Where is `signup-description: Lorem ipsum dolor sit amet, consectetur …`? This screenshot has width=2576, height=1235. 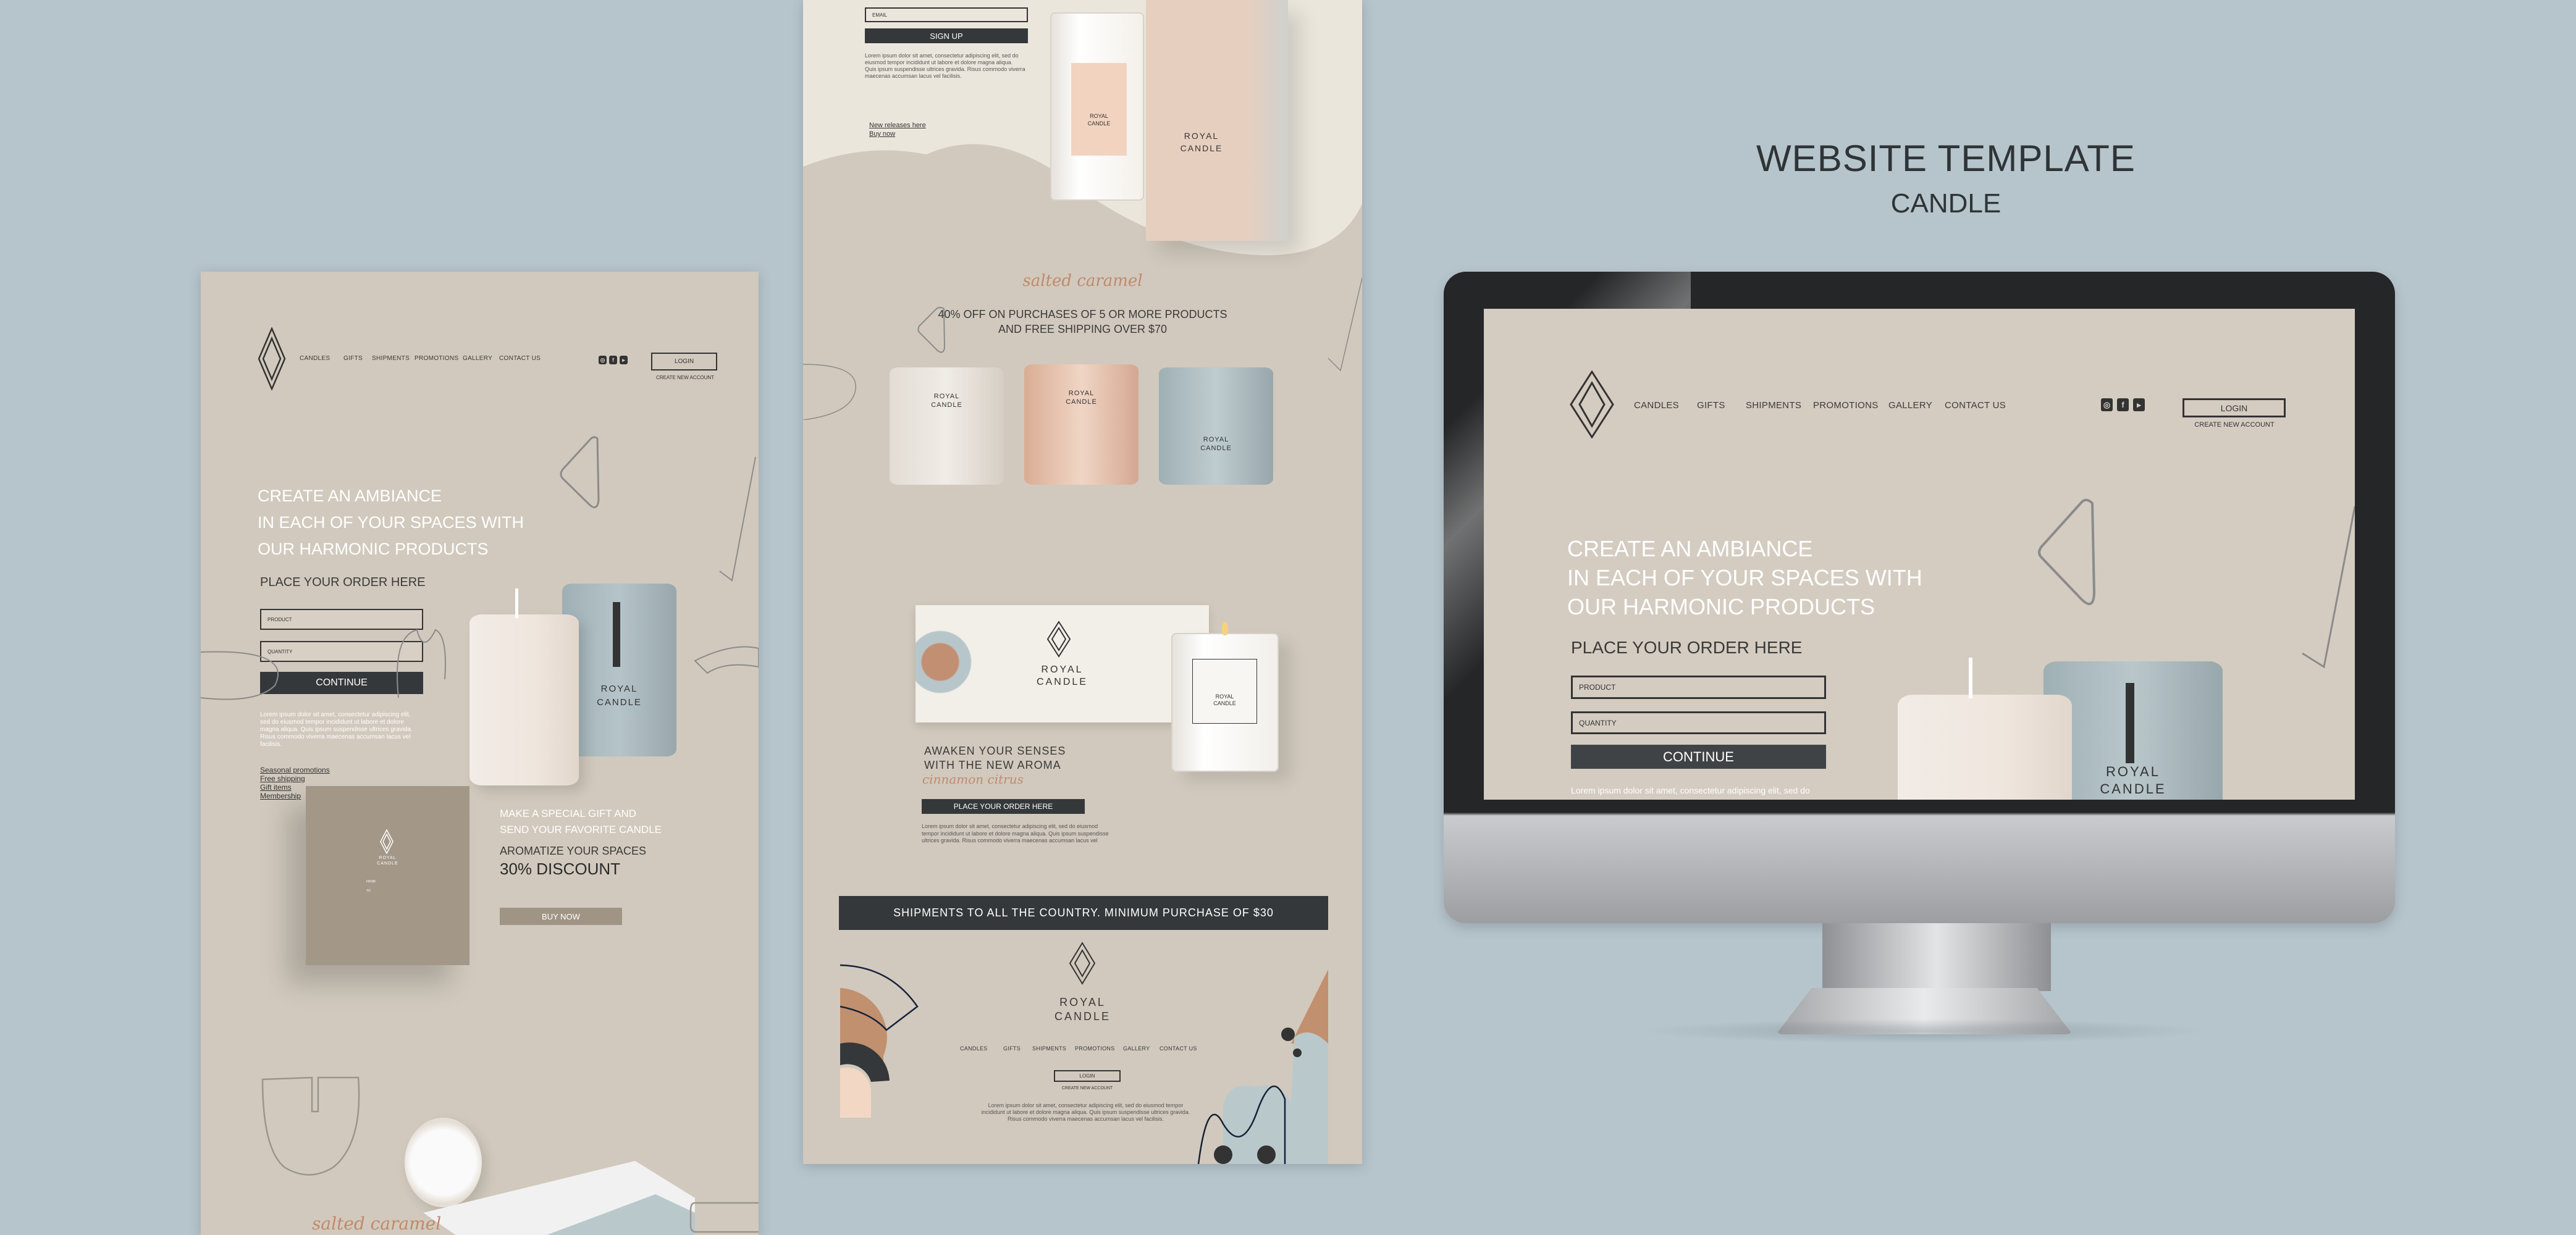 signup-description: Lorem ipsum dolor sit amet, consectetur … is located at coordinates (945, 65).